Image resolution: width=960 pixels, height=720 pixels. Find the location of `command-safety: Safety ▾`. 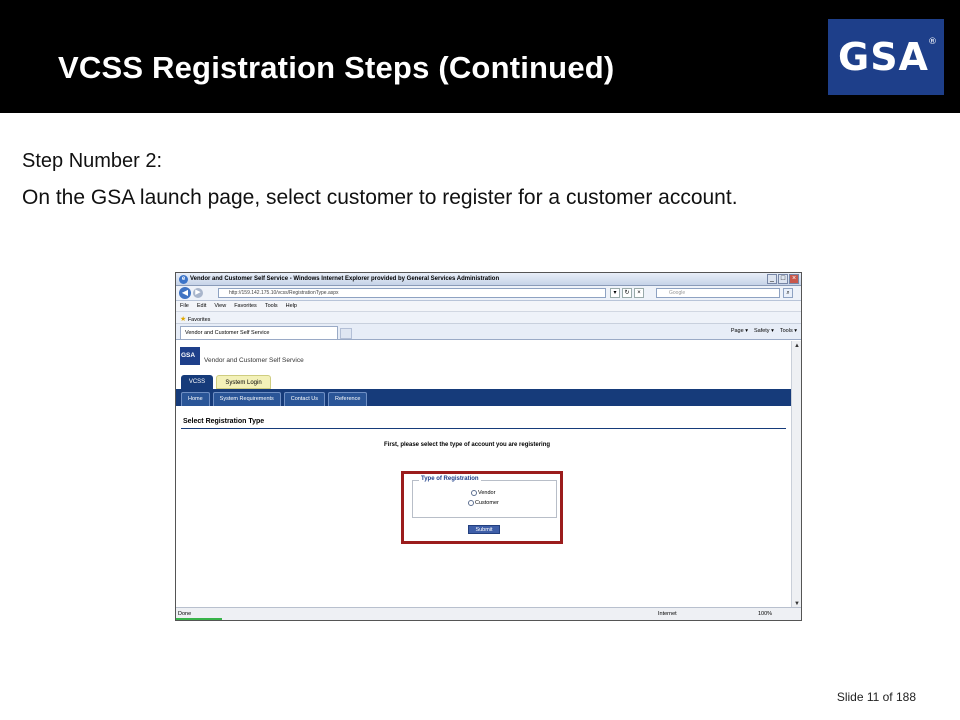

command-safety: Safety ▾ is located at coordinates (764, 331).